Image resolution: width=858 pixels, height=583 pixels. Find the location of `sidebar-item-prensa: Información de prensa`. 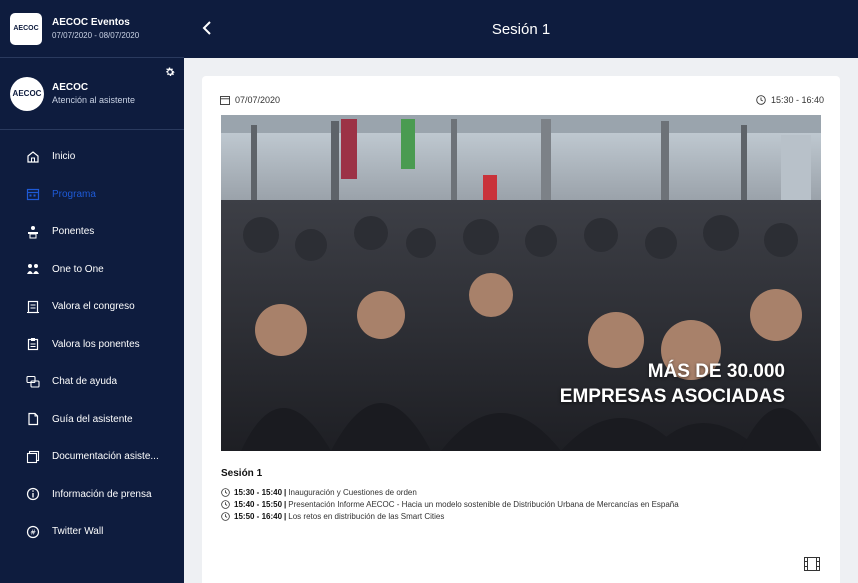

sidebar-item-prensa: Información de prensa is located at coordinates (92, 495).